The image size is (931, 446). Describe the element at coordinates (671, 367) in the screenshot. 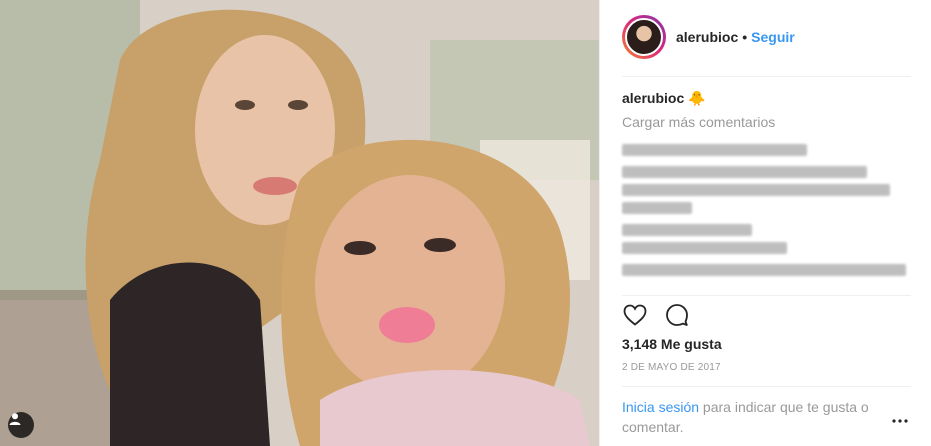

I see `post-date: 2 DE MAYO DE 2017` at that location.